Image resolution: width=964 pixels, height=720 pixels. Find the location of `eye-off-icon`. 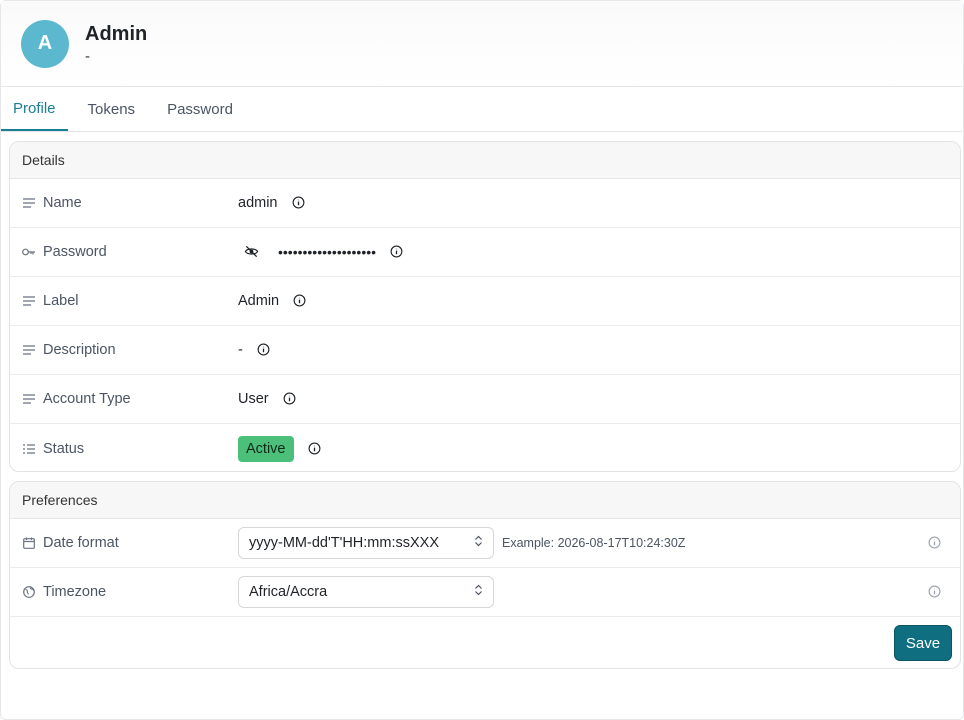

eye-off-icon is located at coordinates (252, 252).